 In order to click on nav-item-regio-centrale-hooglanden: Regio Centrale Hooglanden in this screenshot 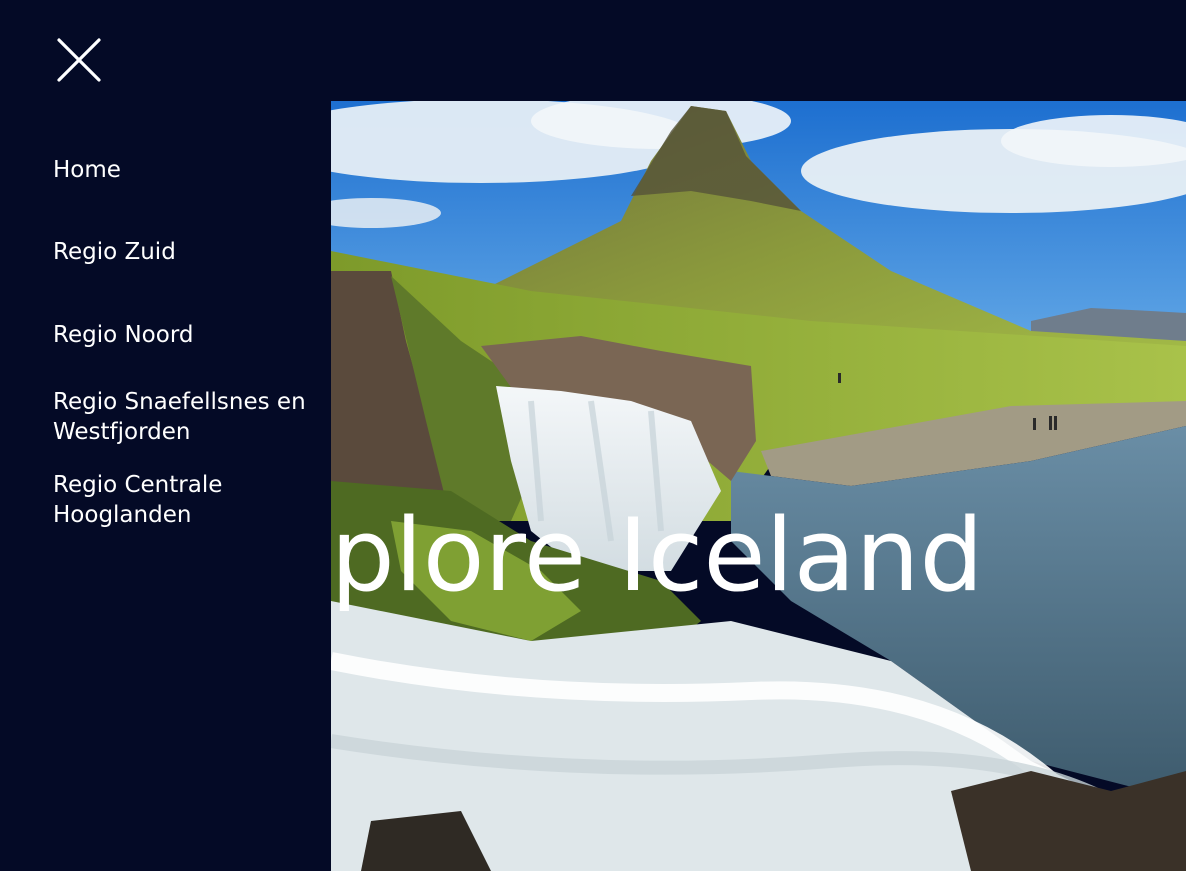, I will do `click(183, 500)`.